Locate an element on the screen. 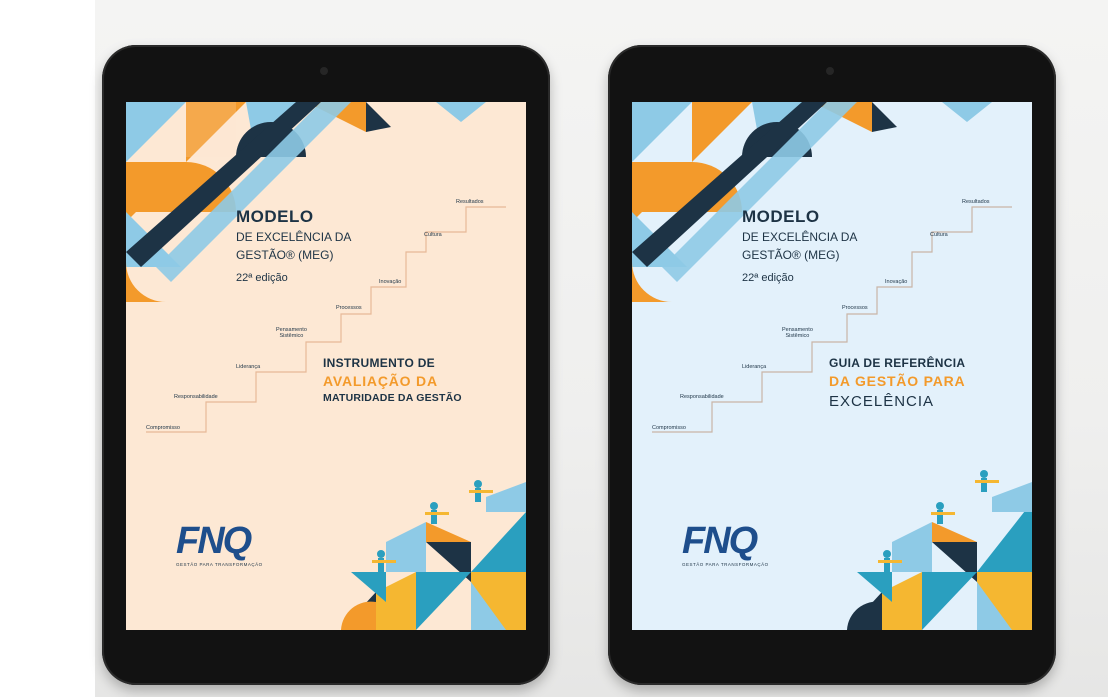  cover-heading-line2: DA GESTÃO PARA is located at coordinates (897, 381).